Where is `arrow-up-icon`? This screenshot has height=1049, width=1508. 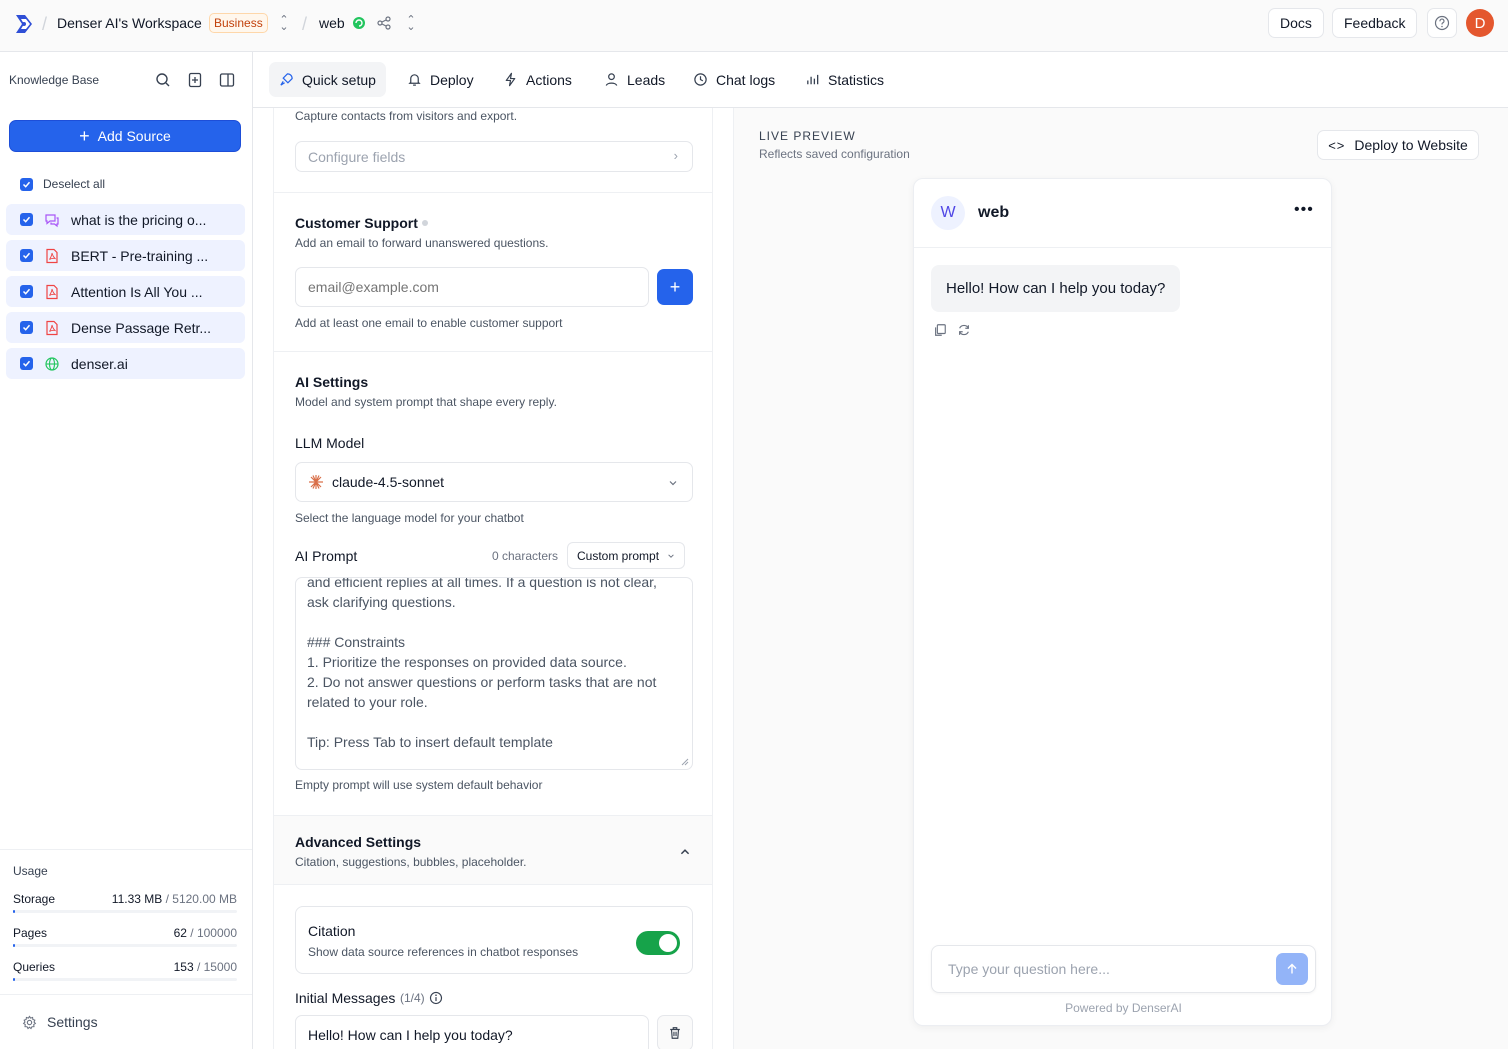 arrow-up-icon is located at coordinates (1292, 968).